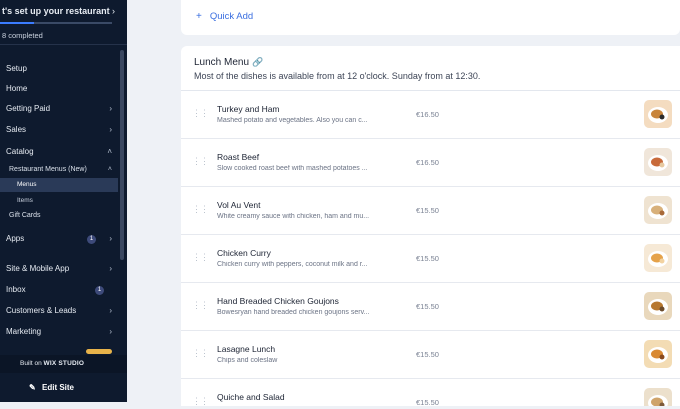  I want to click on setup-progress-fill, so click(17, 23).